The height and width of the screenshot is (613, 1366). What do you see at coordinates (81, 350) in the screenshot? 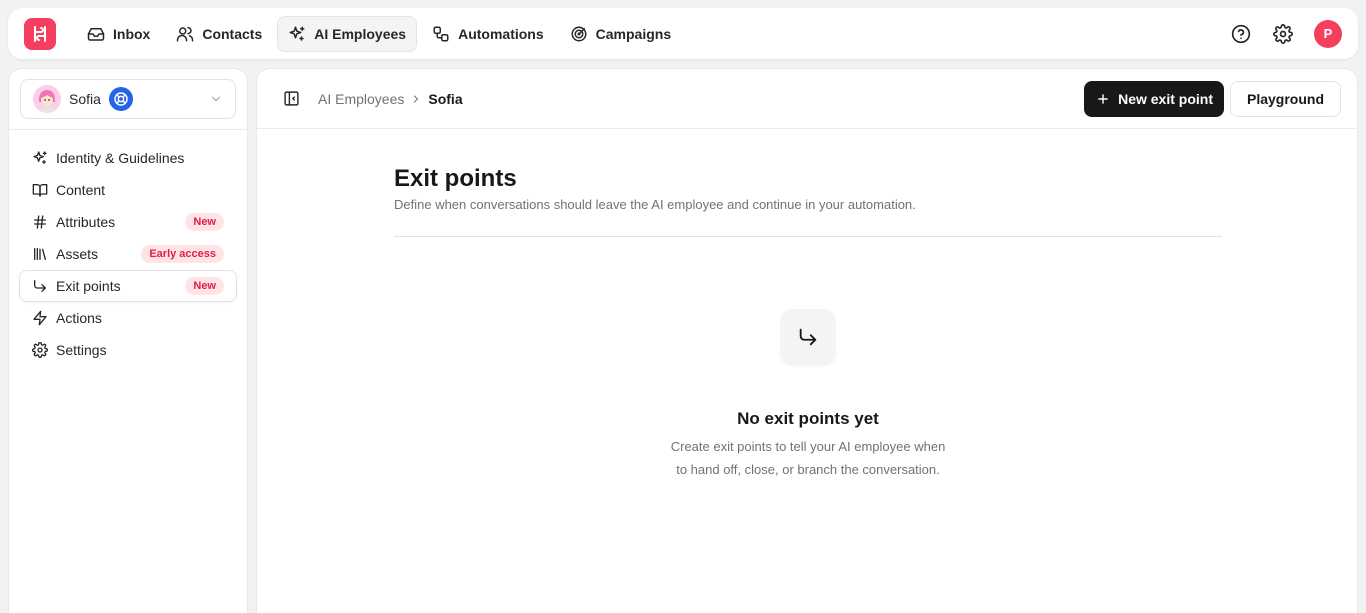
I see `sidebar-item-label: Settings` at bounding box center [81, 350].